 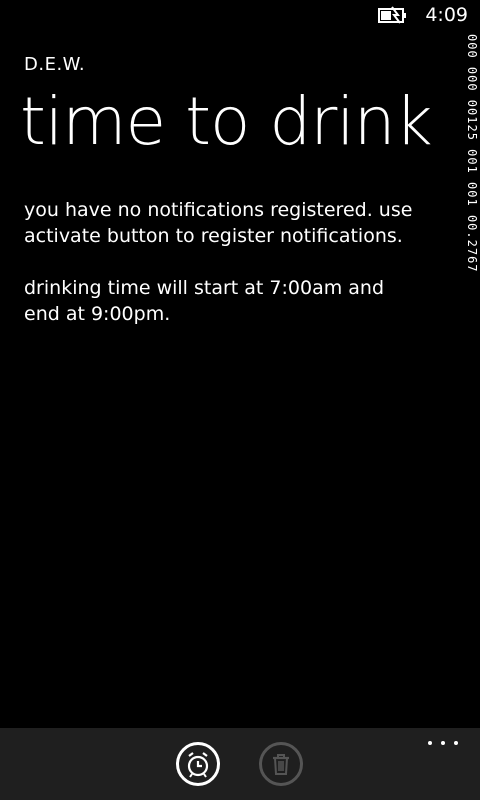 What do you see at coordinates (226, 121) in the screenshot?
I see `page-title: time to drink` at bounding box center [226, 121].